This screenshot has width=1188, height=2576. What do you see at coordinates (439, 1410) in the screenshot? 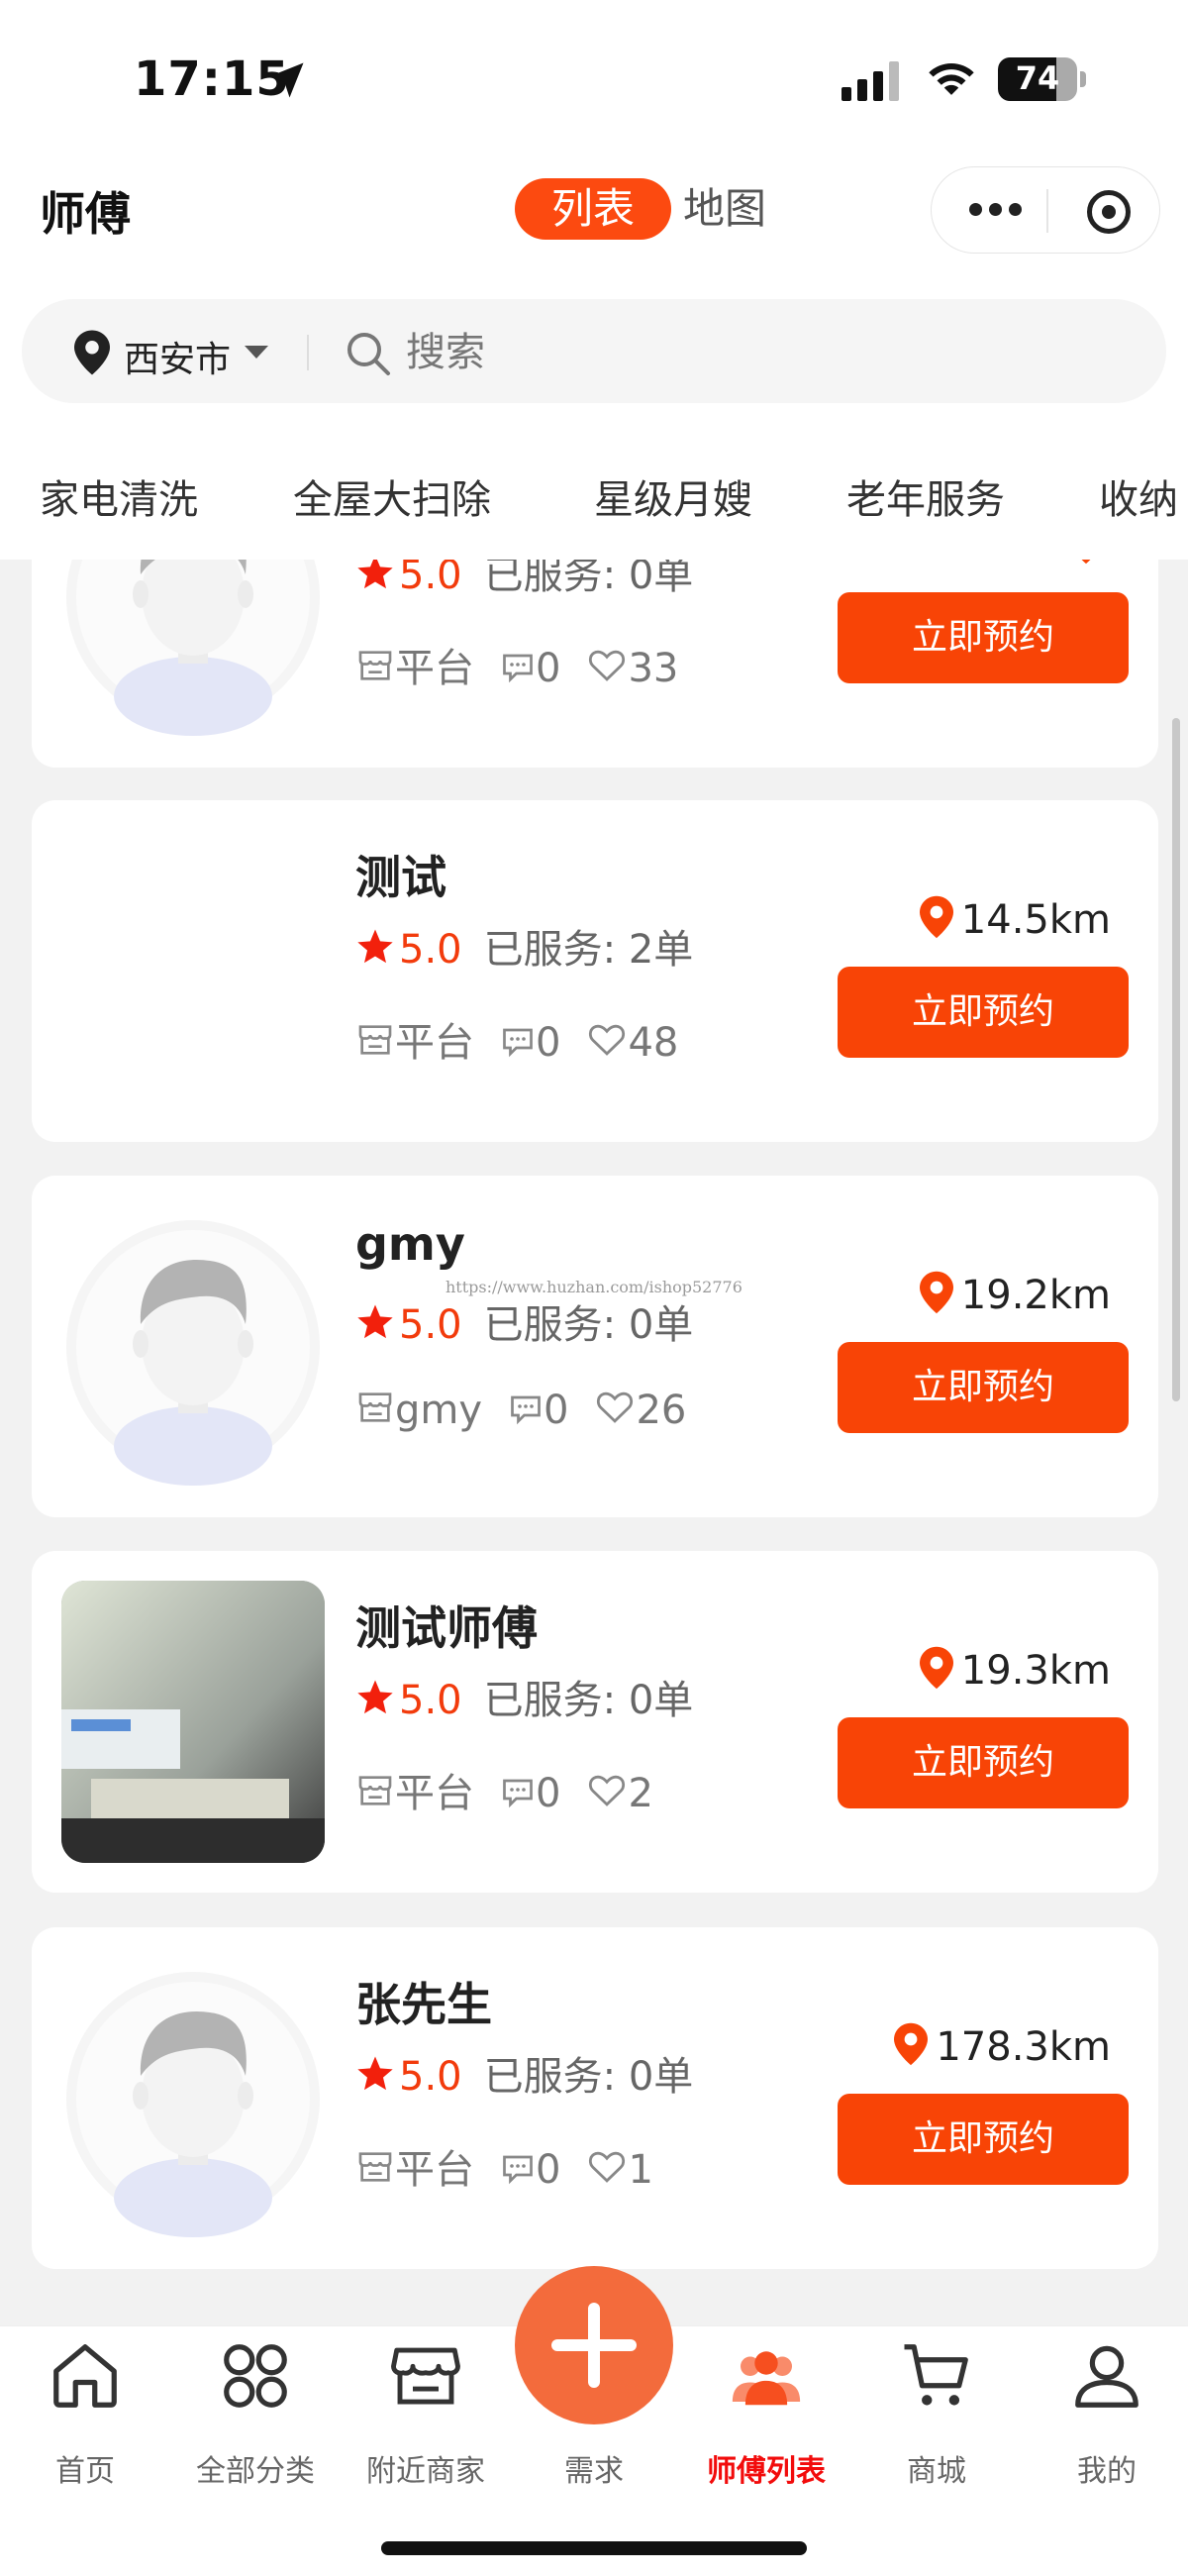
I see `source-label: gmy` at bounding box center [439, 1410].